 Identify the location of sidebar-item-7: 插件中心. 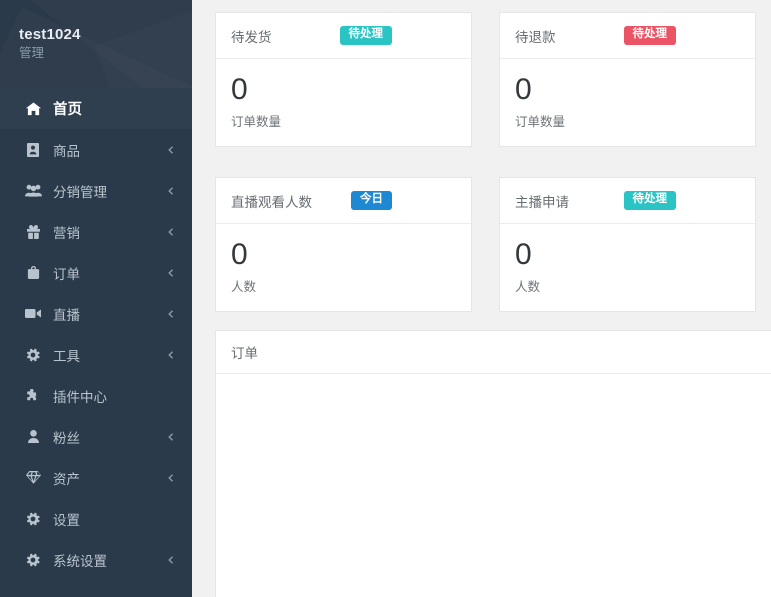
(96, 395).